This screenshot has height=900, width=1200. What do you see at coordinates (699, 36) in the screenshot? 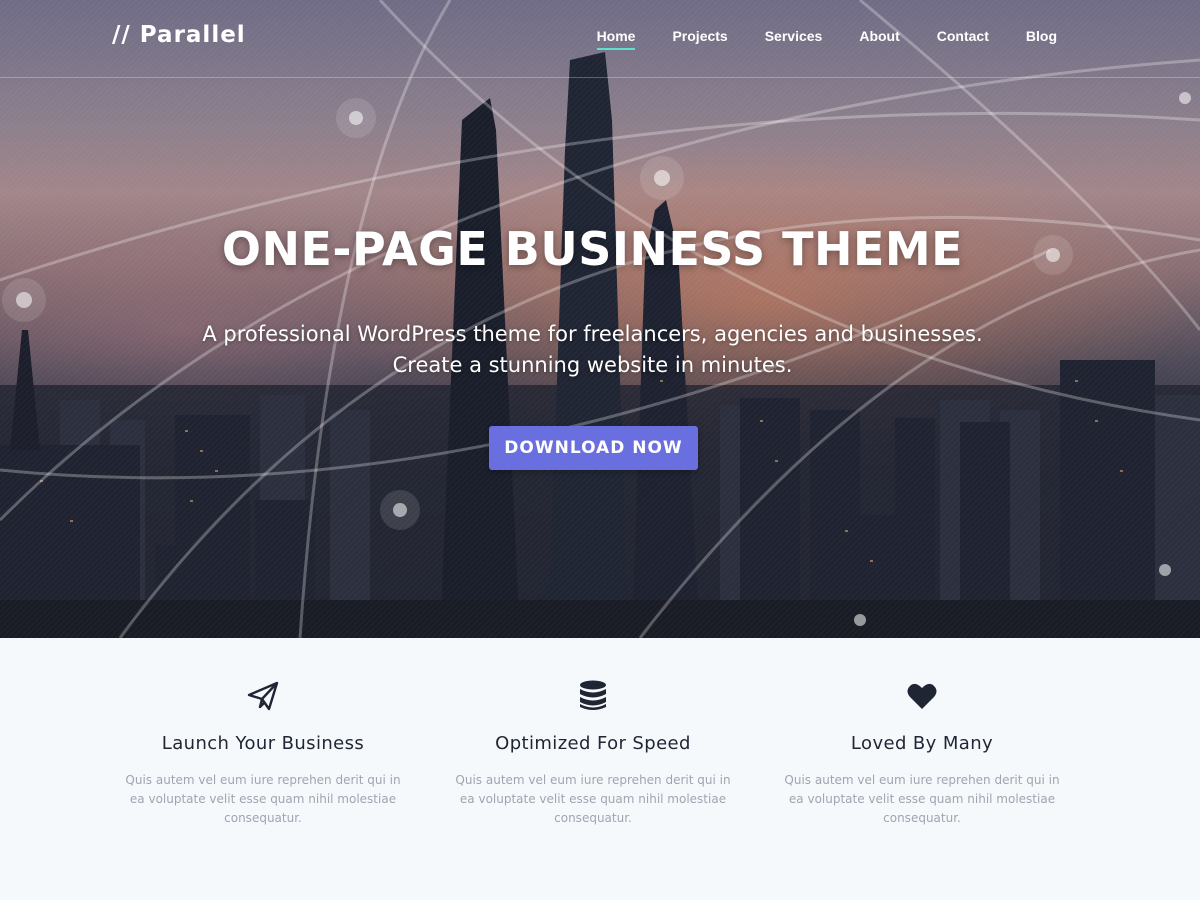
I see `nav-item-projects: Projects` at bounding box center [699, 36].